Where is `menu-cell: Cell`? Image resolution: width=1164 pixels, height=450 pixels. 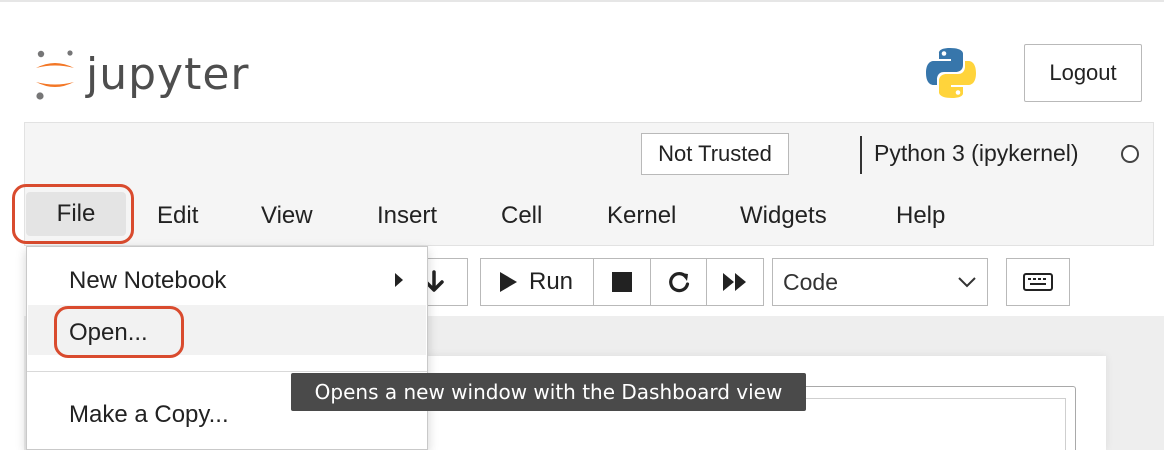
menu-cell: Cell is located at coordinates (521, 216).